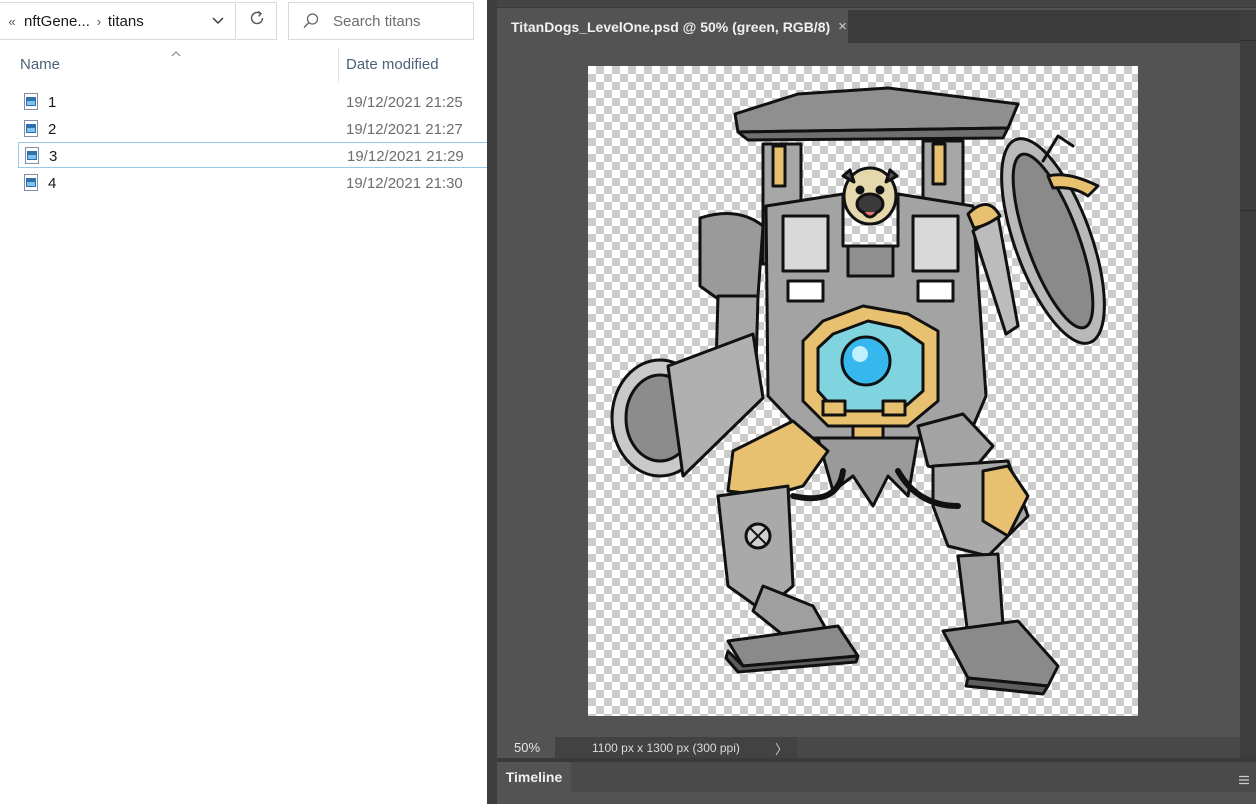 The width and height of the screenshot is (1256, 804). Describe the element at coordinates (1044, 26) in the screenshot. I see `tab-bar-empty` at that location.